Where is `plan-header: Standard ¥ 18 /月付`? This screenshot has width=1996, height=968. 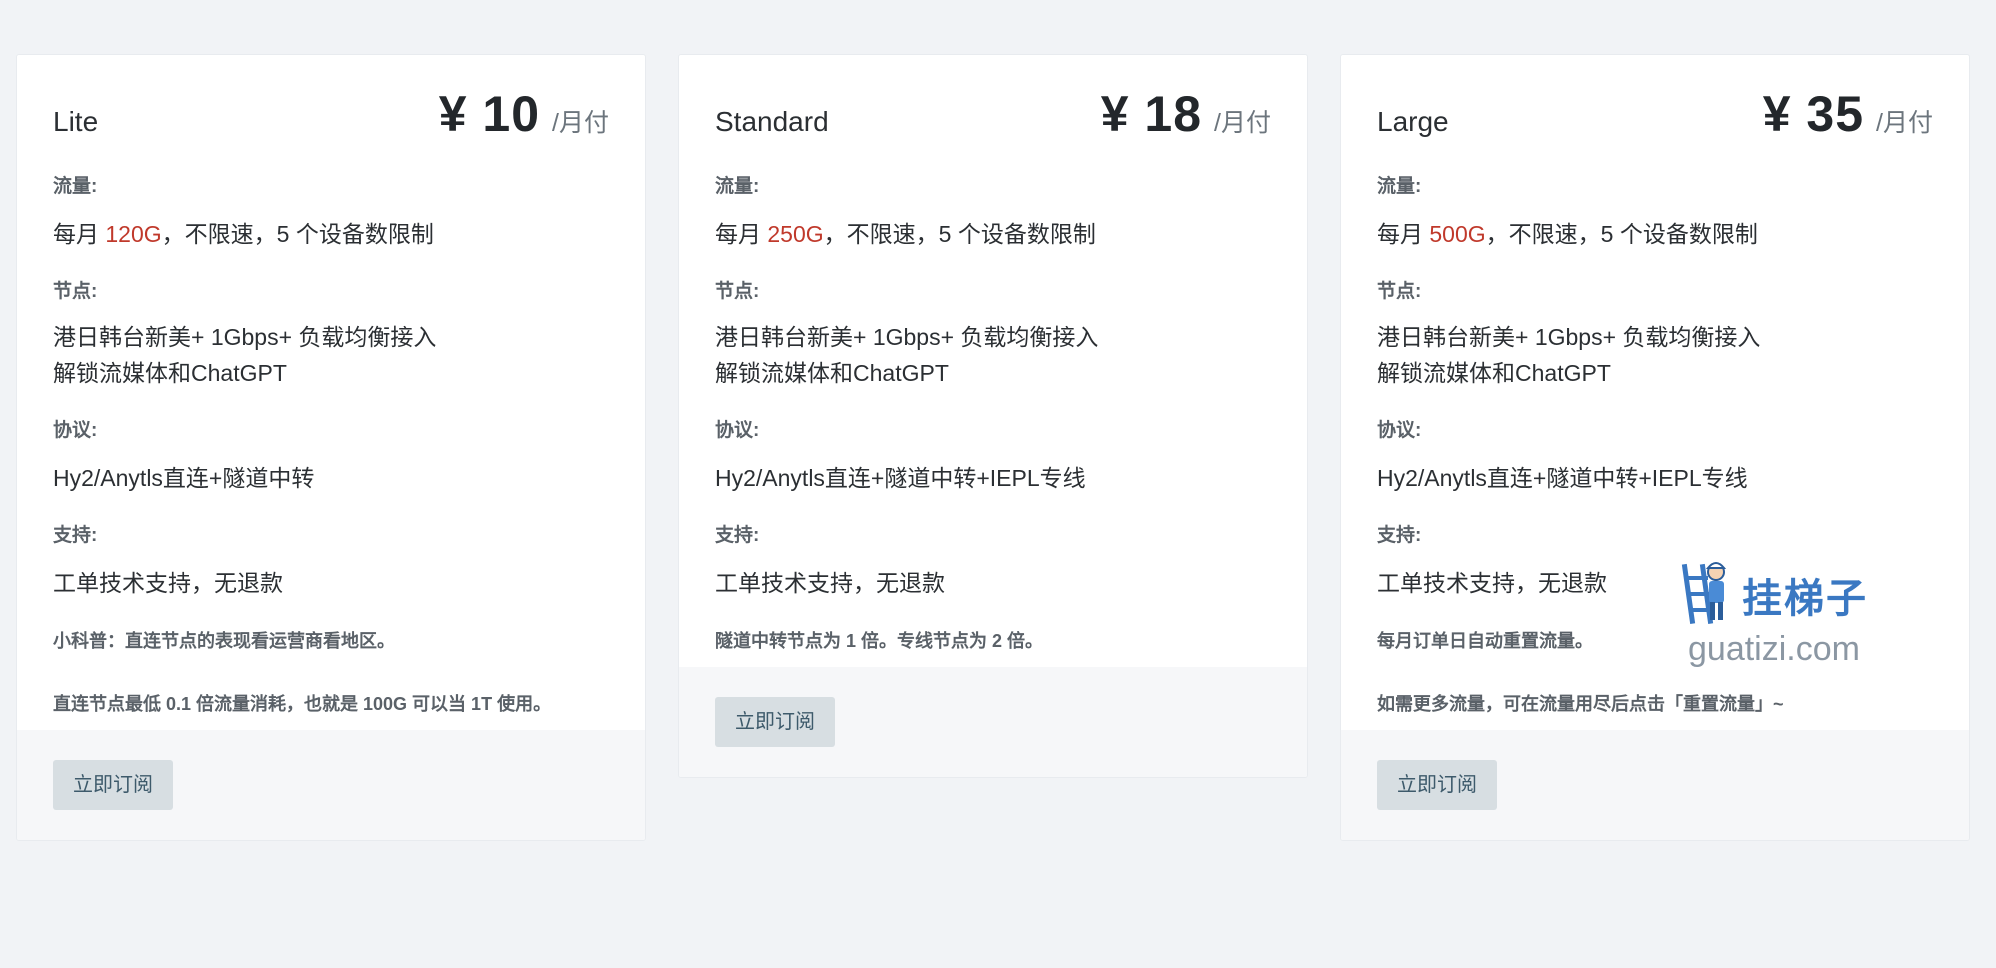
plan-header: Standard ¥ 18 /月付 is located at coordinates (993, 116).